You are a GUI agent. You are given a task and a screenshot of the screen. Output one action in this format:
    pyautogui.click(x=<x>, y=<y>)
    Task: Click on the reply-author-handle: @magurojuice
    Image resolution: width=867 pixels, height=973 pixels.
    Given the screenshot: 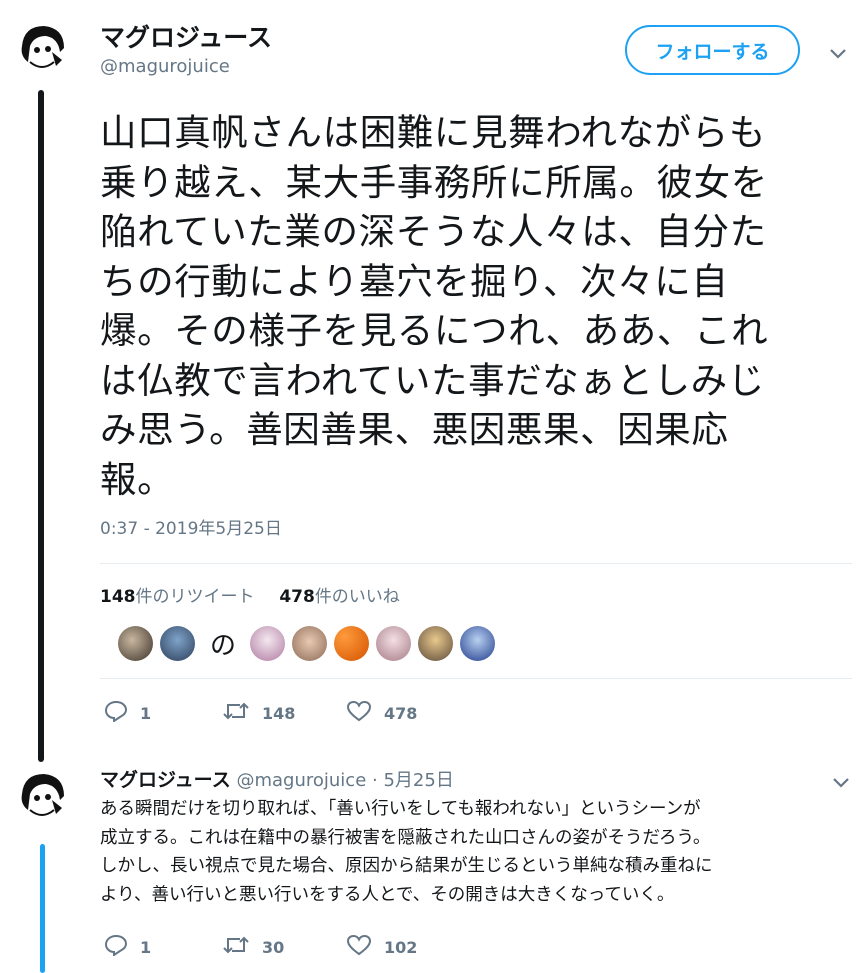 What is the action you would take?
    pyautogui.click(x=301, y=780)
    